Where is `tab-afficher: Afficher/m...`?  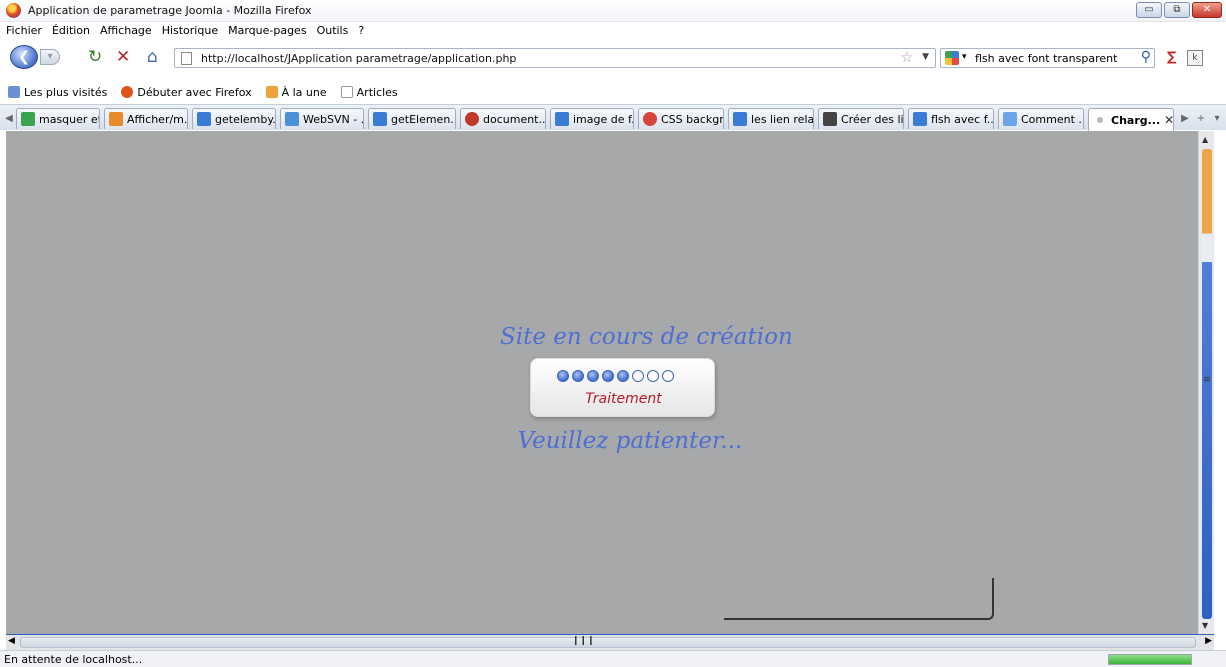 tab-afficher: Afficher/m... is located at coordinates (146, 118).